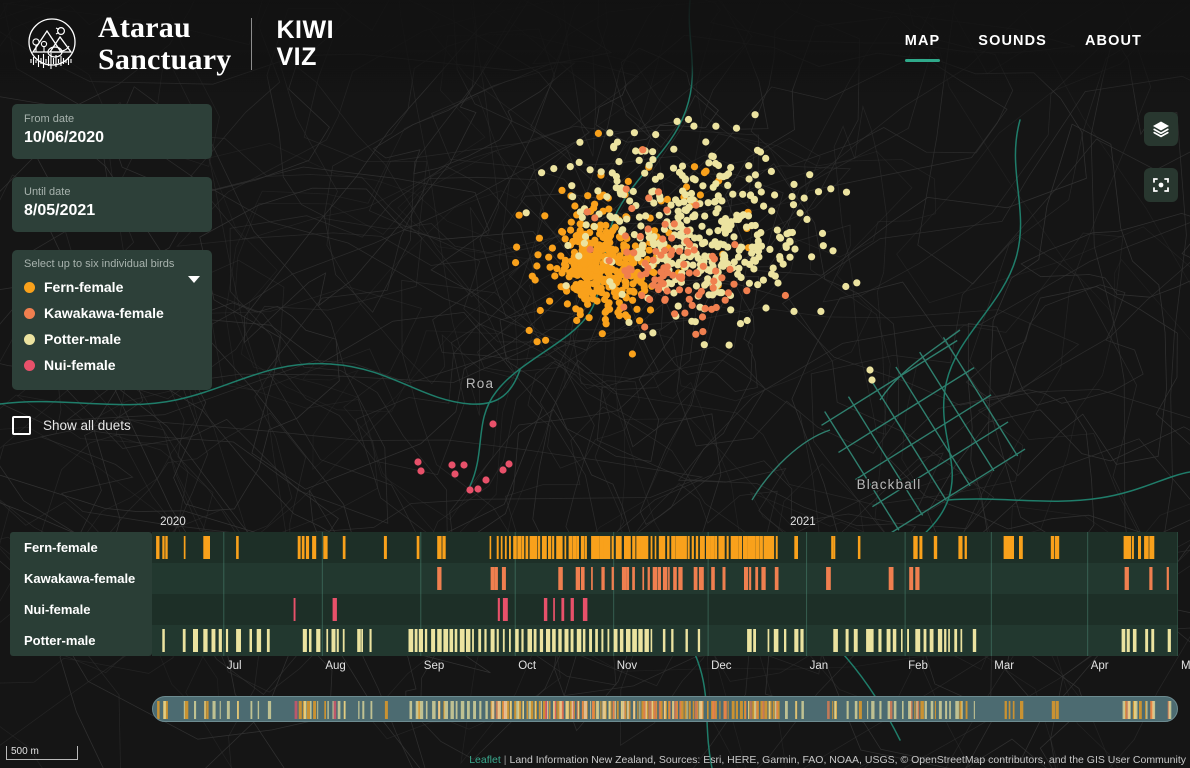 The image size is (1190, 768). I want to click on show-all-duets-toggle: Show all duets, so click(112, 425).